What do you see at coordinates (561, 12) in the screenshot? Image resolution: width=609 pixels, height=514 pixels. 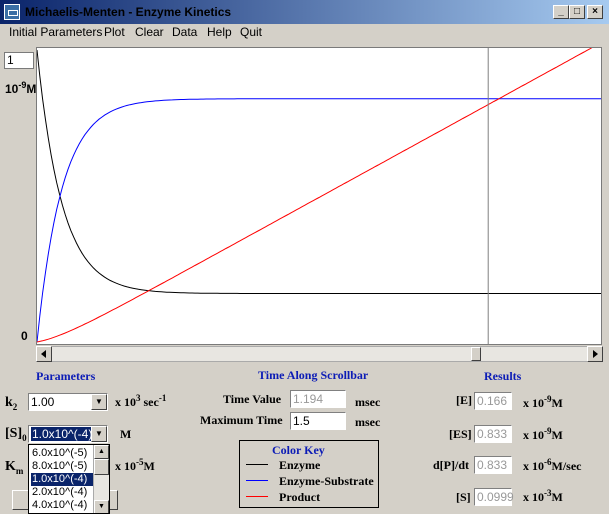 I see `minimize-button: _` at bounding box center [561, 12].